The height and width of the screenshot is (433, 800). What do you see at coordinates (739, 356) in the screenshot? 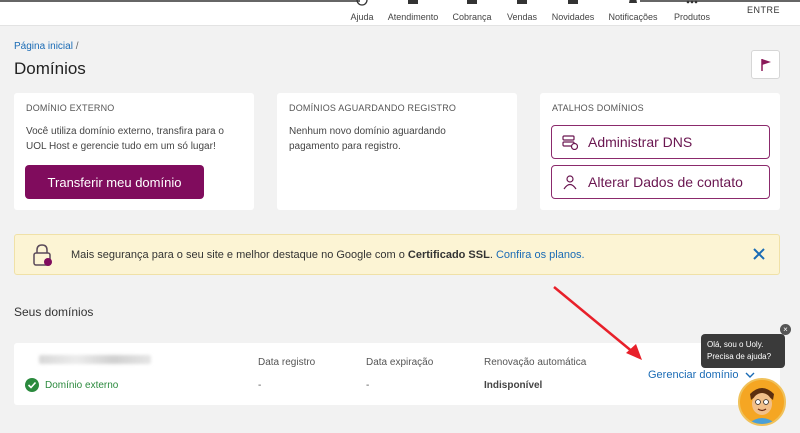
I see `chat-line: Precisa de ajuda?` at bounding box center [739, 356].